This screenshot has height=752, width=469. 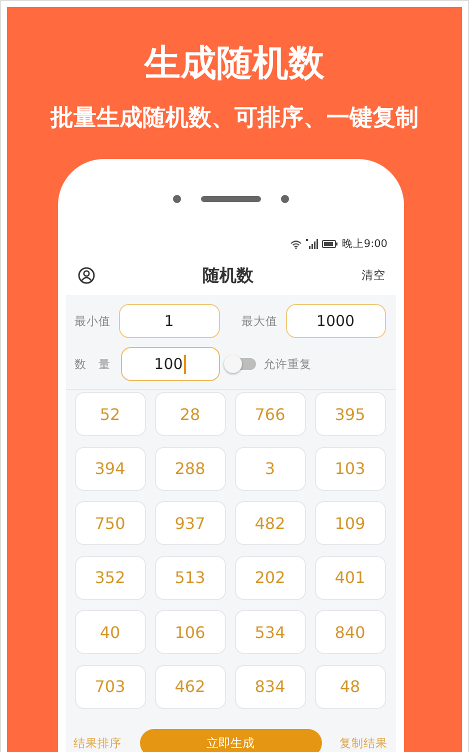 What do you see at coordinates (350, 468) in the screenshot?
I see `number-cell: 103` at bounding box center [350, 468].